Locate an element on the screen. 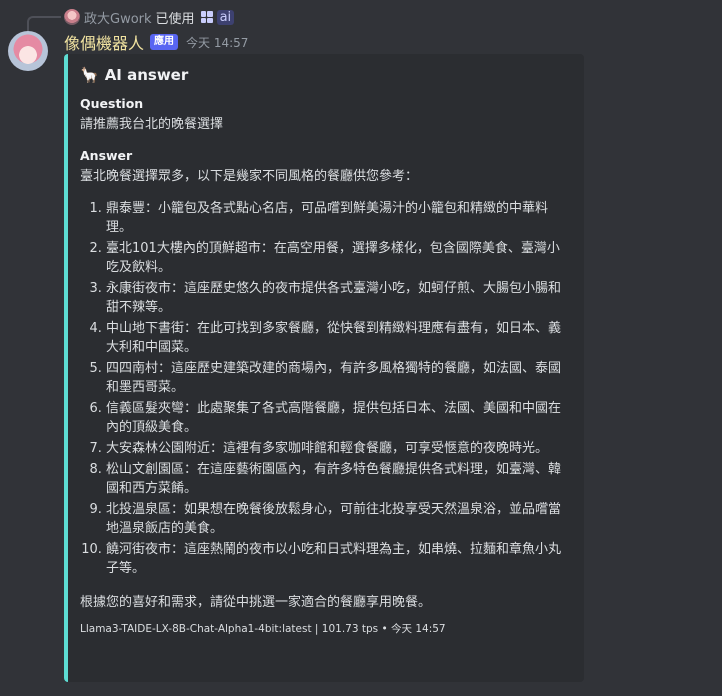 This screenshot has width=722, height=696. bot-name: 像偶機器人 is located at coordinates (104, 42).